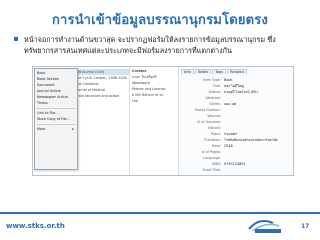  I want to click on menu-item-document: Document, so click(56, 85).